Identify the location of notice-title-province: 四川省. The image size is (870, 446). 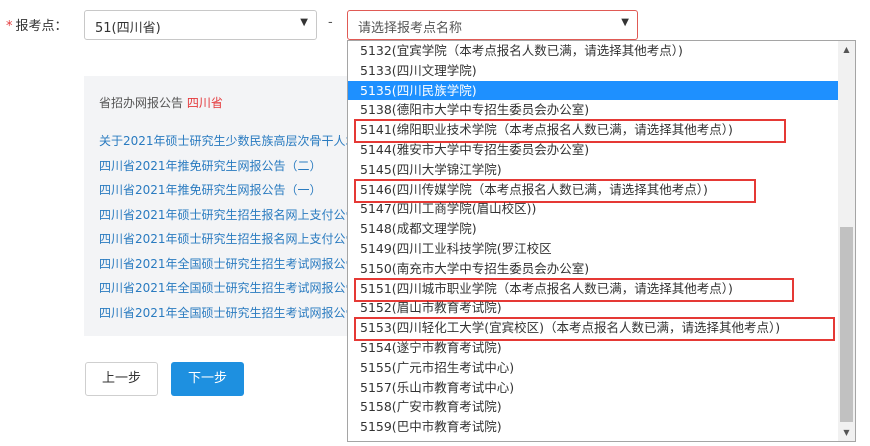
(204, 103).